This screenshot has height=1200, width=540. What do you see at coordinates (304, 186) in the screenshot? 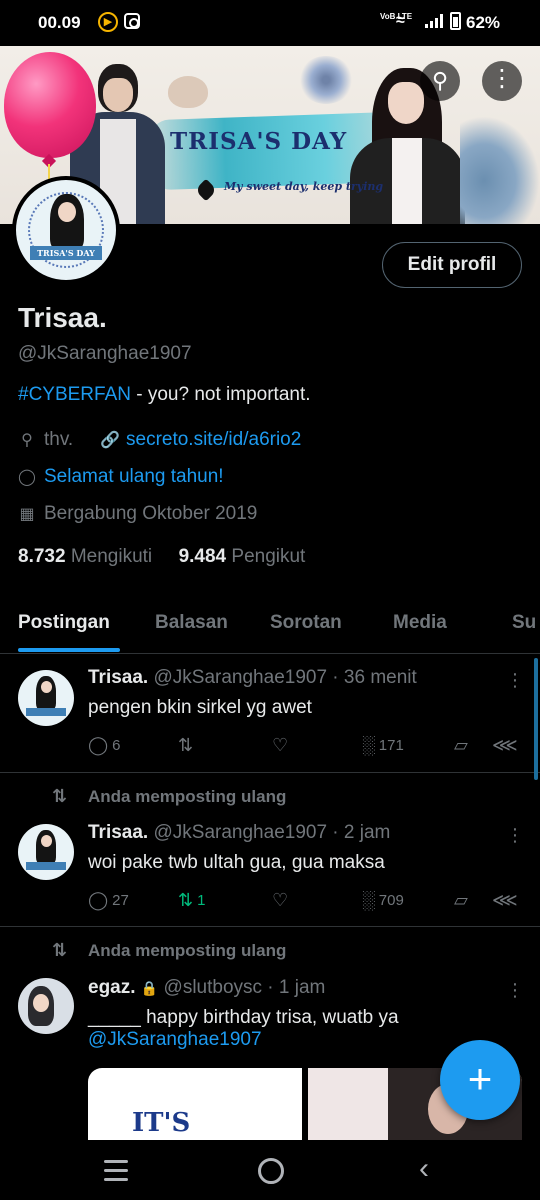
I see `banner-tagline: My sweet day, keep trying` at bounding box center [304, 186].